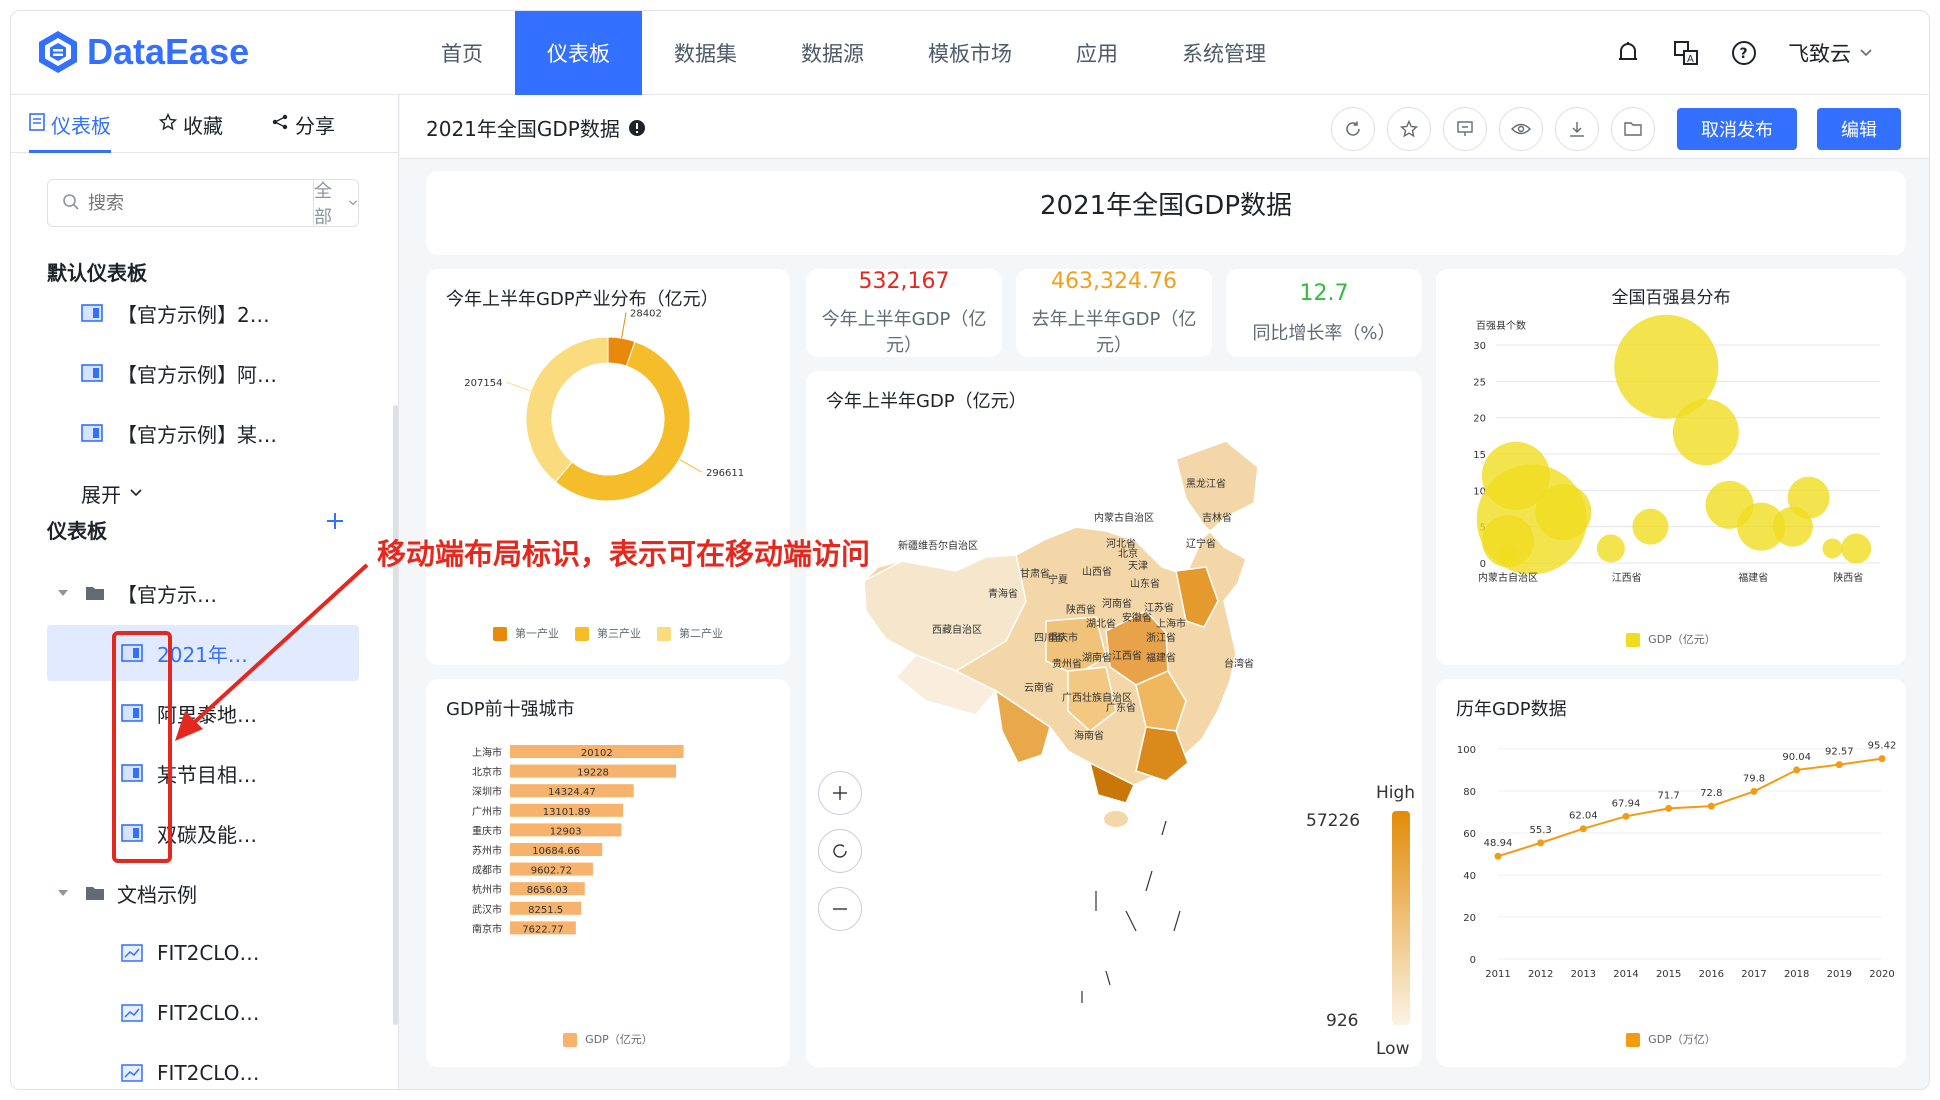 The width and height of the screenshot is (1940, 1100). What do you see at coordinates (487, 870) in the screenshot?
I see `bar-category-label: 成都市` at bounding box center [487, 870].